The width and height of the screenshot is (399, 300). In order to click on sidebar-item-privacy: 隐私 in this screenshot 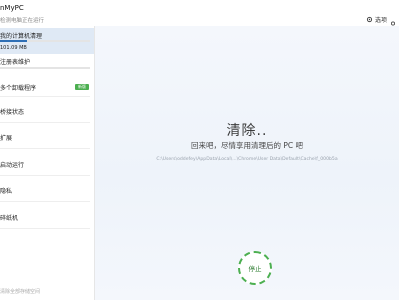, I will do `click(47, 192)`.